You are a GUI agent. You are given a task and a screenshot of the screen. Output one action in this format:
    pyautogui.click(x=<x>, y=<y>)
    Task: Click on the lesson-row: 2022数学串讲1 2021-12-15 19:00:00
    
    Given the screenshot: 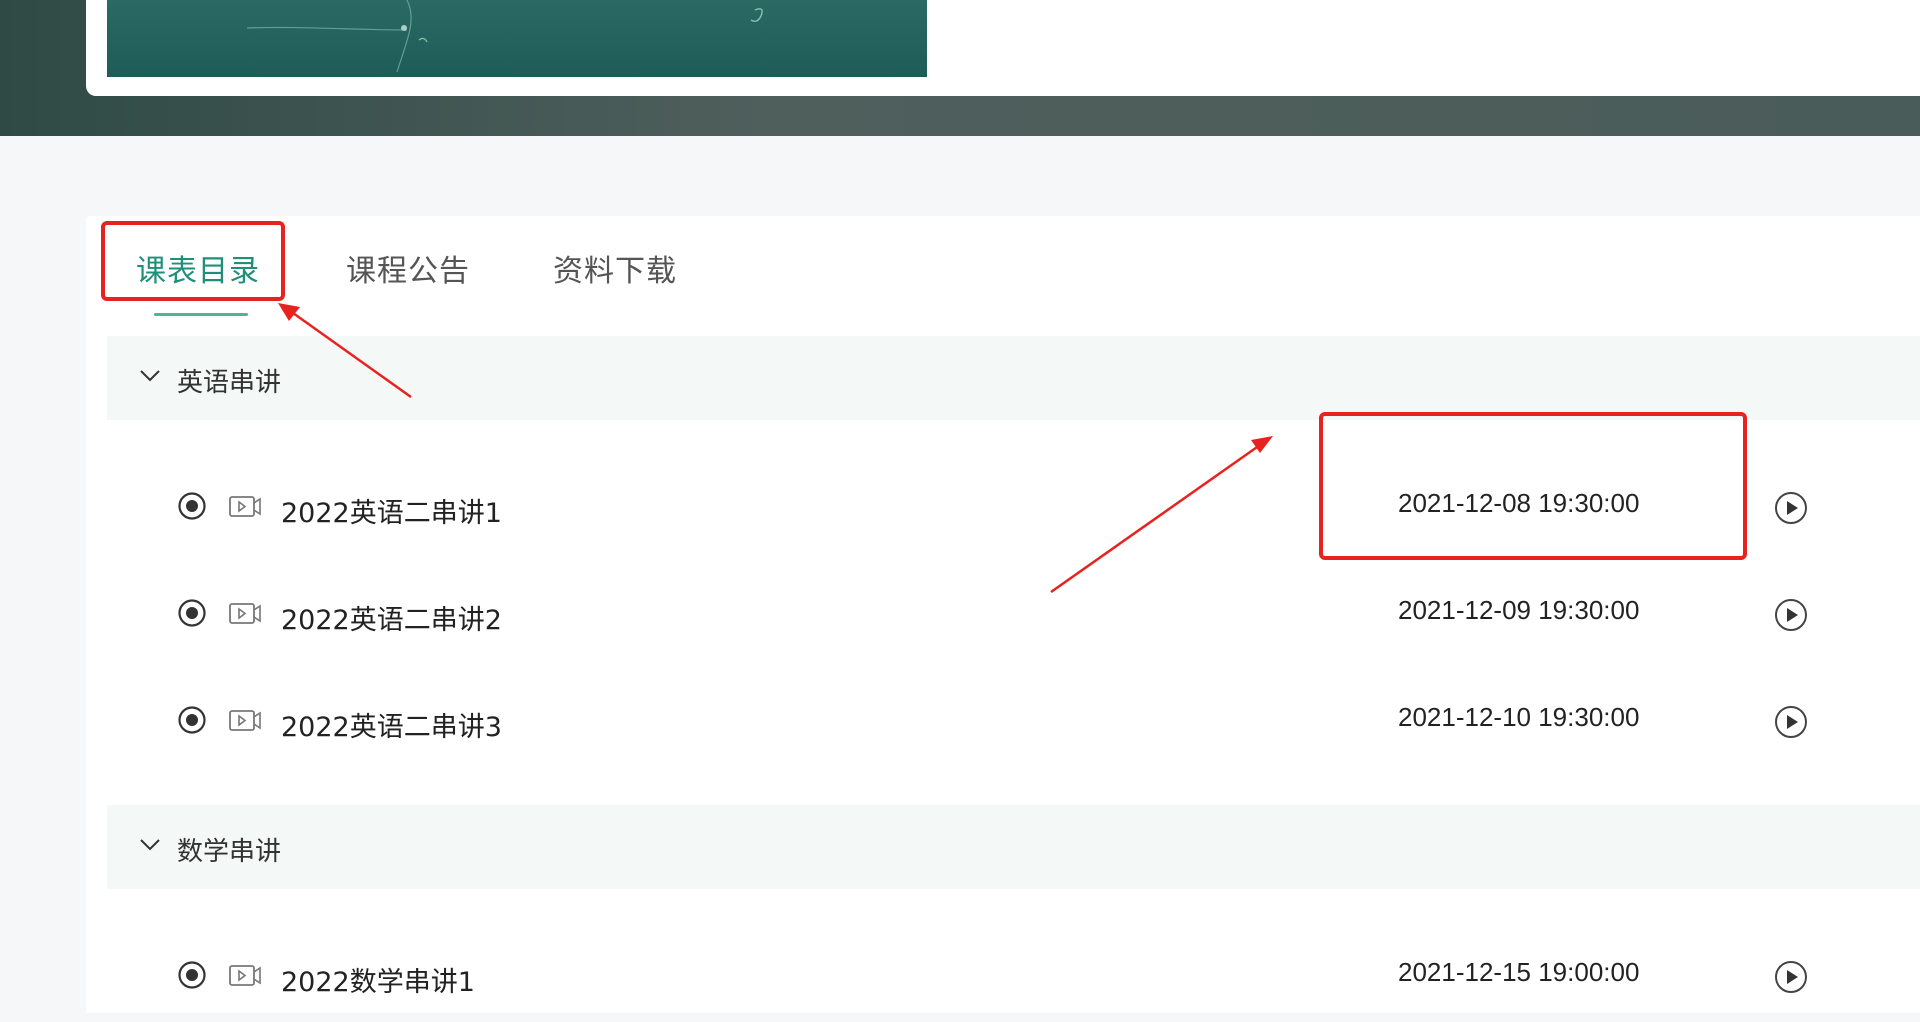 What is the action you would take?
    pyautogui.click(x=1003, y=977)
    